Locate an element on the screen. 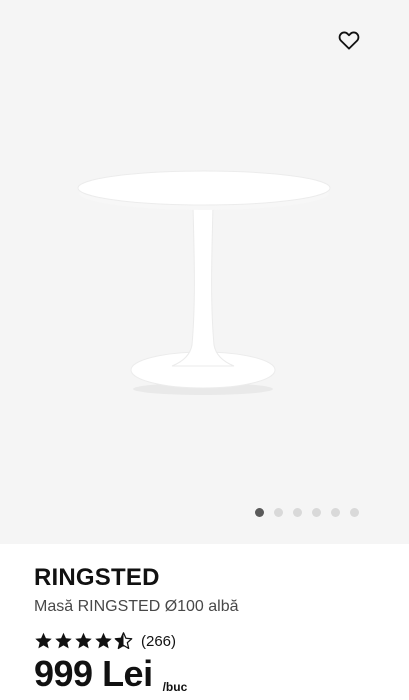 This screenshot has height=700, width=409. product-rating: (266) is located at coordinates (221, 641).